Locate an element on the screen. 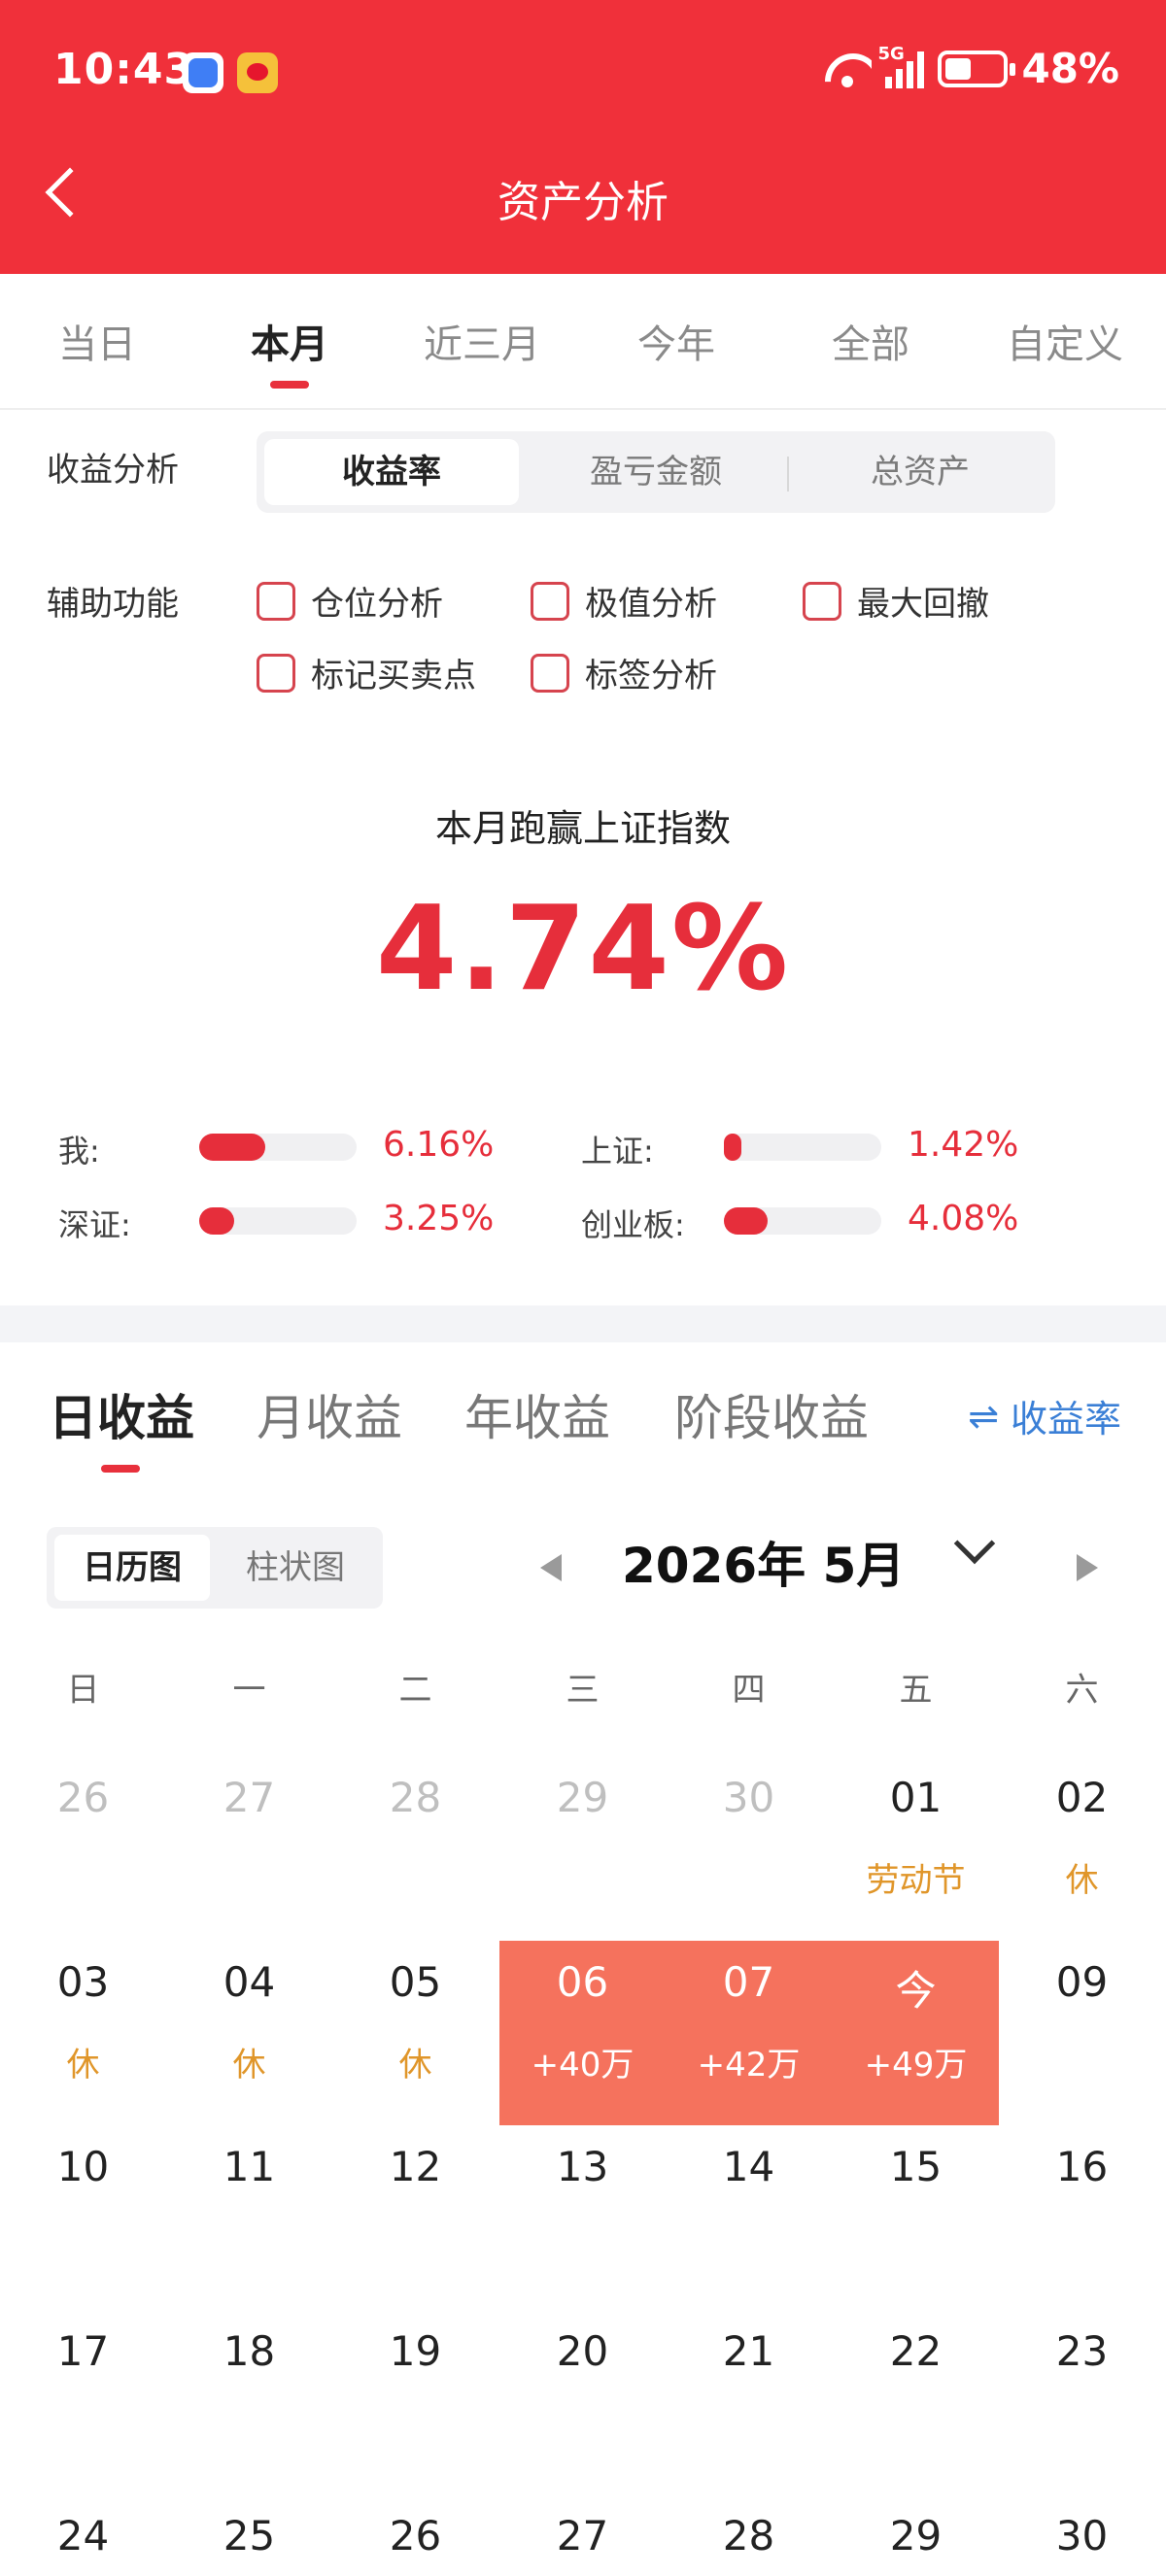 This screenshot has width=1166, height=2576. tab-yearly-profit: 年收益 is located at coordinates (537, 1414).